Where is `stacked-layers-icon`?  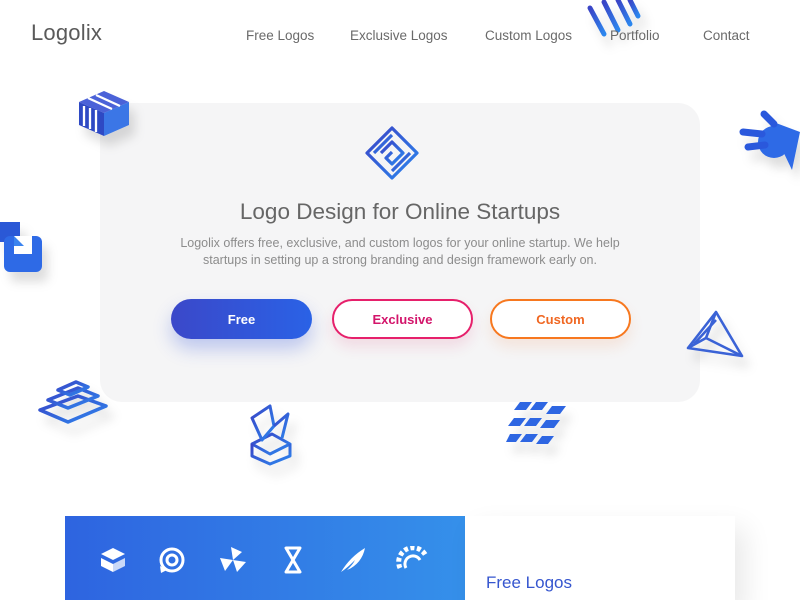
stacked-layers-icon is located at coordinates (75, 403).